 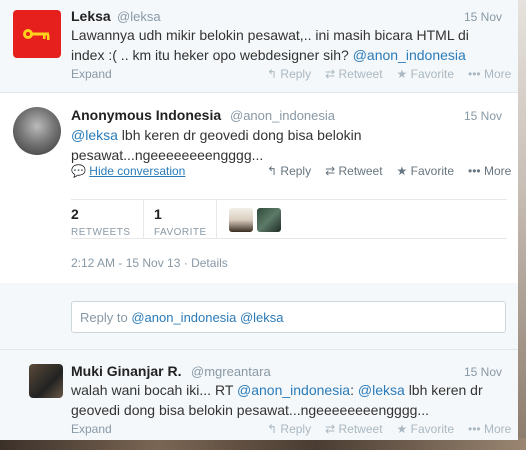 What do you see at coordinates (146, 115) in the screenshot?
I see `author-name: Anonymous Indonesia` at bounding box center [146, 115].